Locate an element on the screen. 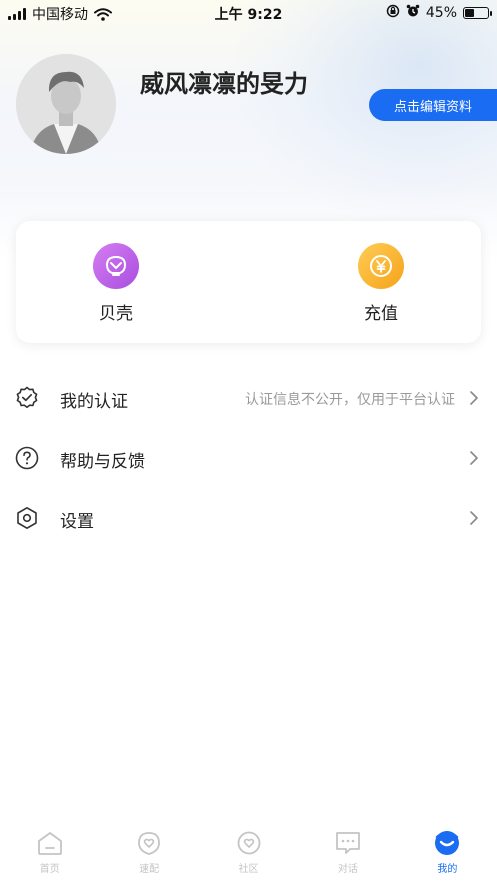 This screenshot has width=497, height=883. verification-hint: 认证信息不公开，仅用于平台认证 is located at coordinates (350, 400).